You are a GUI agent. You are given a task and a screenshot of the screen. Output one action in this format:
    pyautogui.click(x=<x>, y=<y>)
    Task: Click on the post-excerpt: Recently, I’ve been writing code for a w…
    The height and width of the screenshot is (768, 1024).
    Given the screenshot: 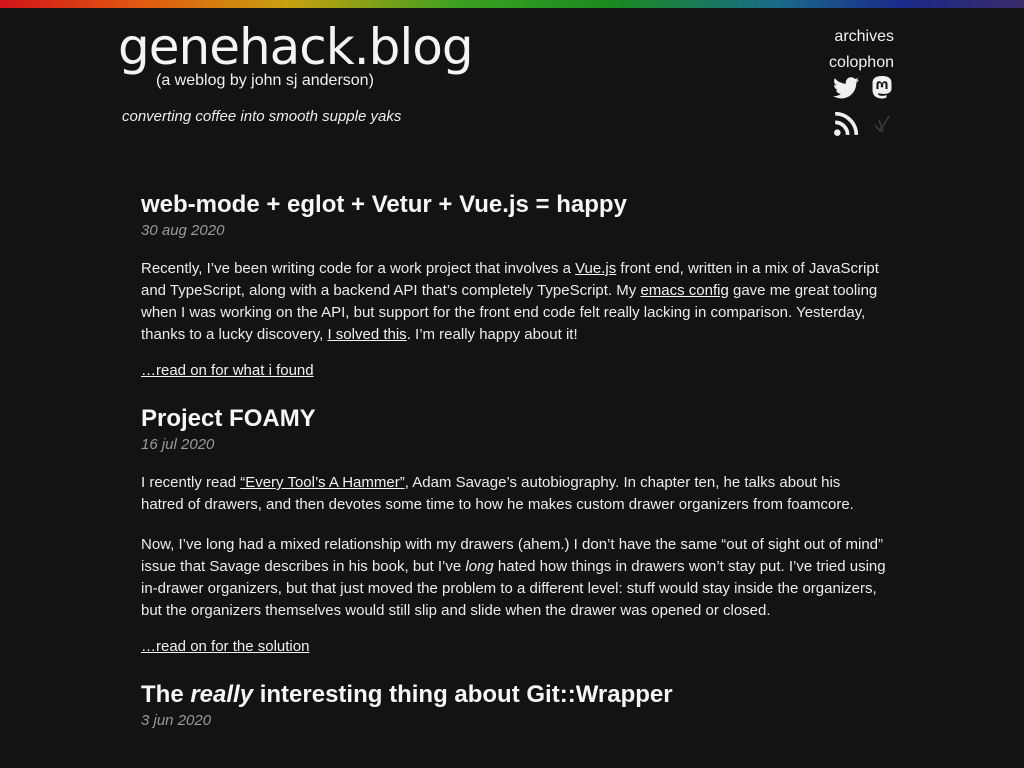 What is the action you would take?
    pyautogui.click(x=513, y=302)
    